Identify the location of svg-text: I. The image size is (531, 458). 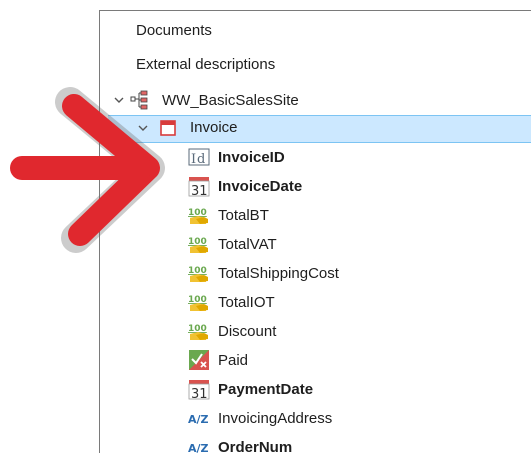
(193, 159).